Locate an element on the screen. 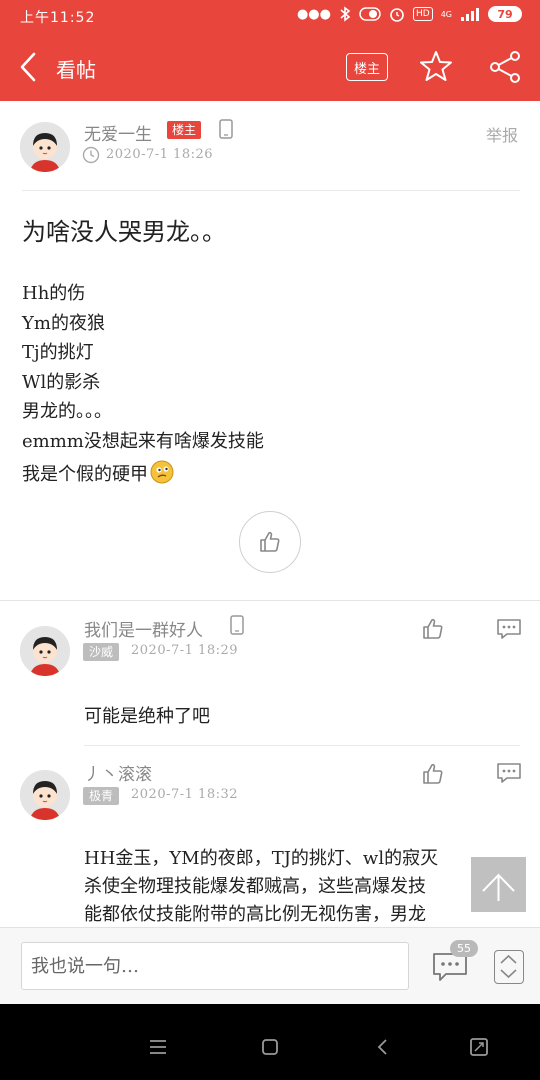 The height and width of the screenshot is (1080, 540). toggle-icon is located at coordinates (370, 14).